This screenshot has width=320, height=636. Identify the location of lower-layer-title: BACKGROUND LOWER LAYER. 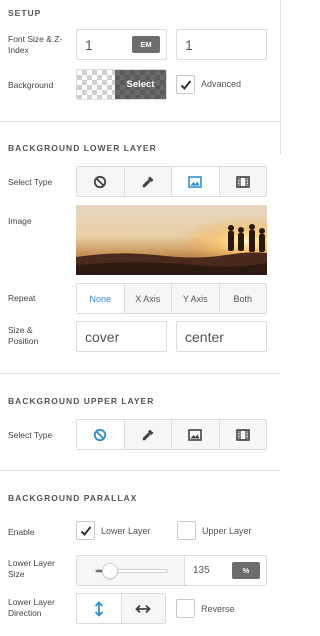
(82, 148).